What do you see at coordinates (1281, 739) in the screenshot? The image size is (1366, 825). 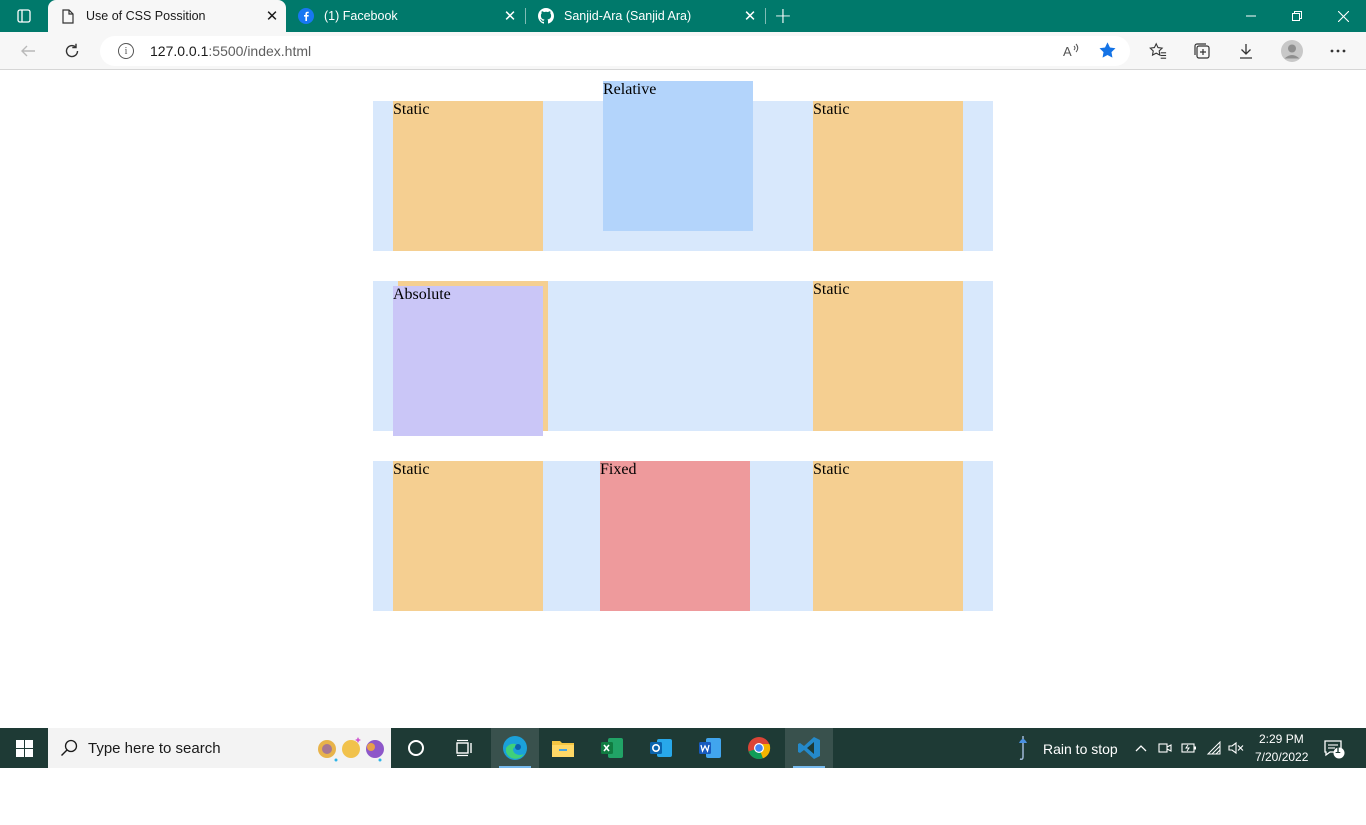 I see `clock-time: 2:29 PM` at bounding box center [1281, 739].